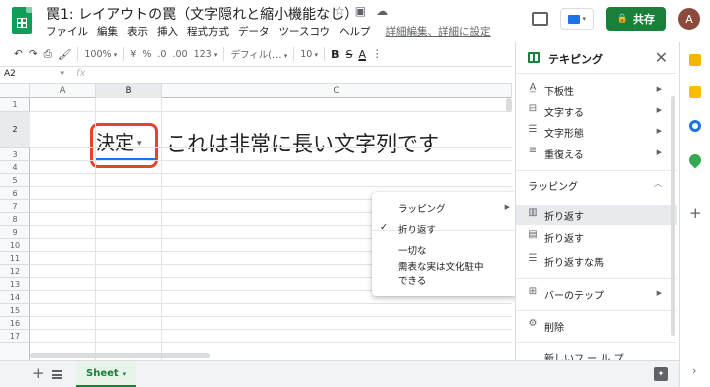  What do you see at coordinates (129, 91) in the screenshot?
I see `column-header-b: B` at bounding box center [129, 91].